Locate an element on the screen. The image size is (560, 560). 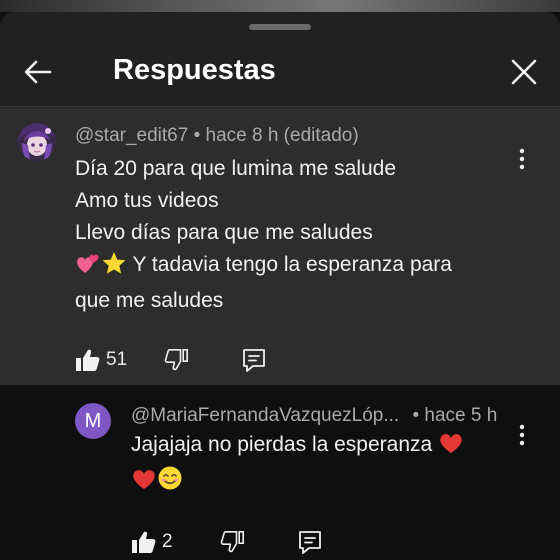
comment-line-with-emoji: Y tadavia tengo la esperanza para is located at coordinates (263, 267).